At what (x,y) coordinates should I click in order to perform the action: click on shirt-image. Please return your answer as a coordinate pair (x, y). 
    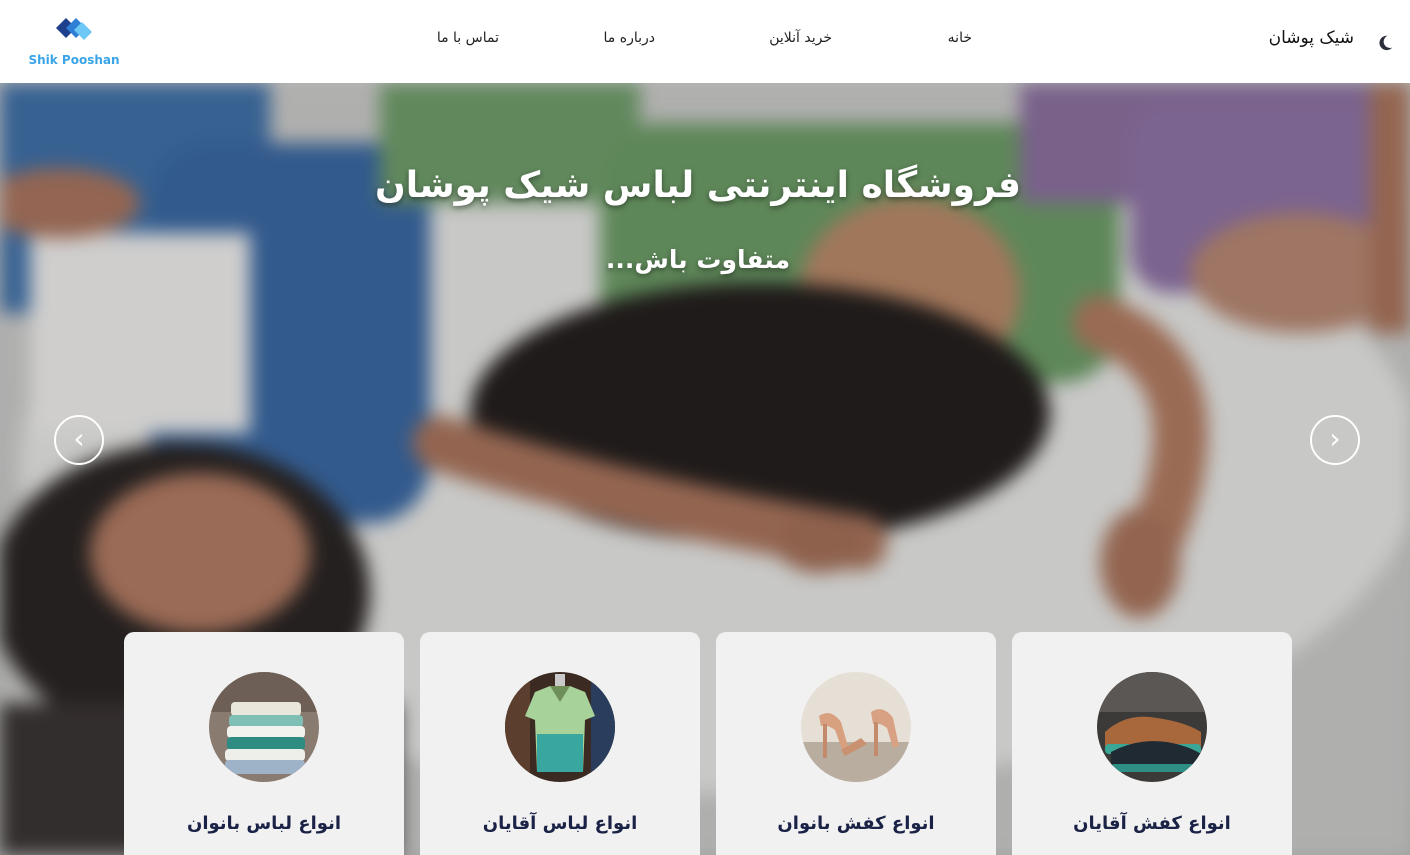
    Looking at the image, I should click on (560, 727).